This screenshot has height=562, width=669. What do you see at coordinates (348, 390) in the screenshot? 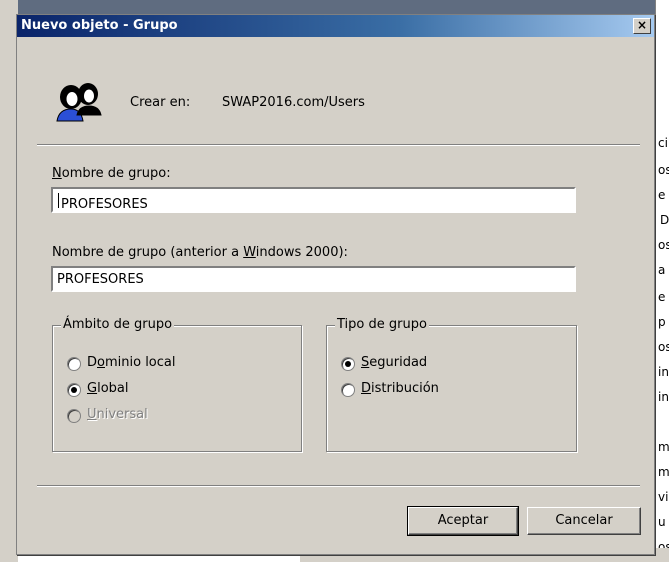
I see `radio-distribution` at bounding box center [348, 390].